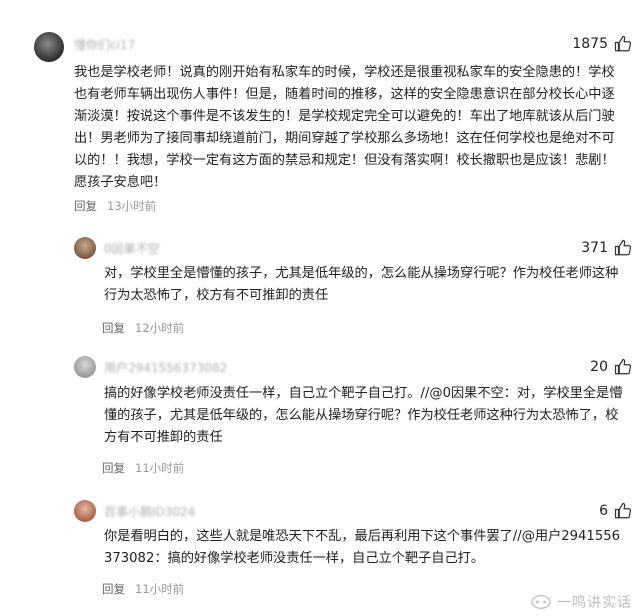 The width and height of the screenshot is (640, 616). I want to click on like-button: 6, so click(615, 511).